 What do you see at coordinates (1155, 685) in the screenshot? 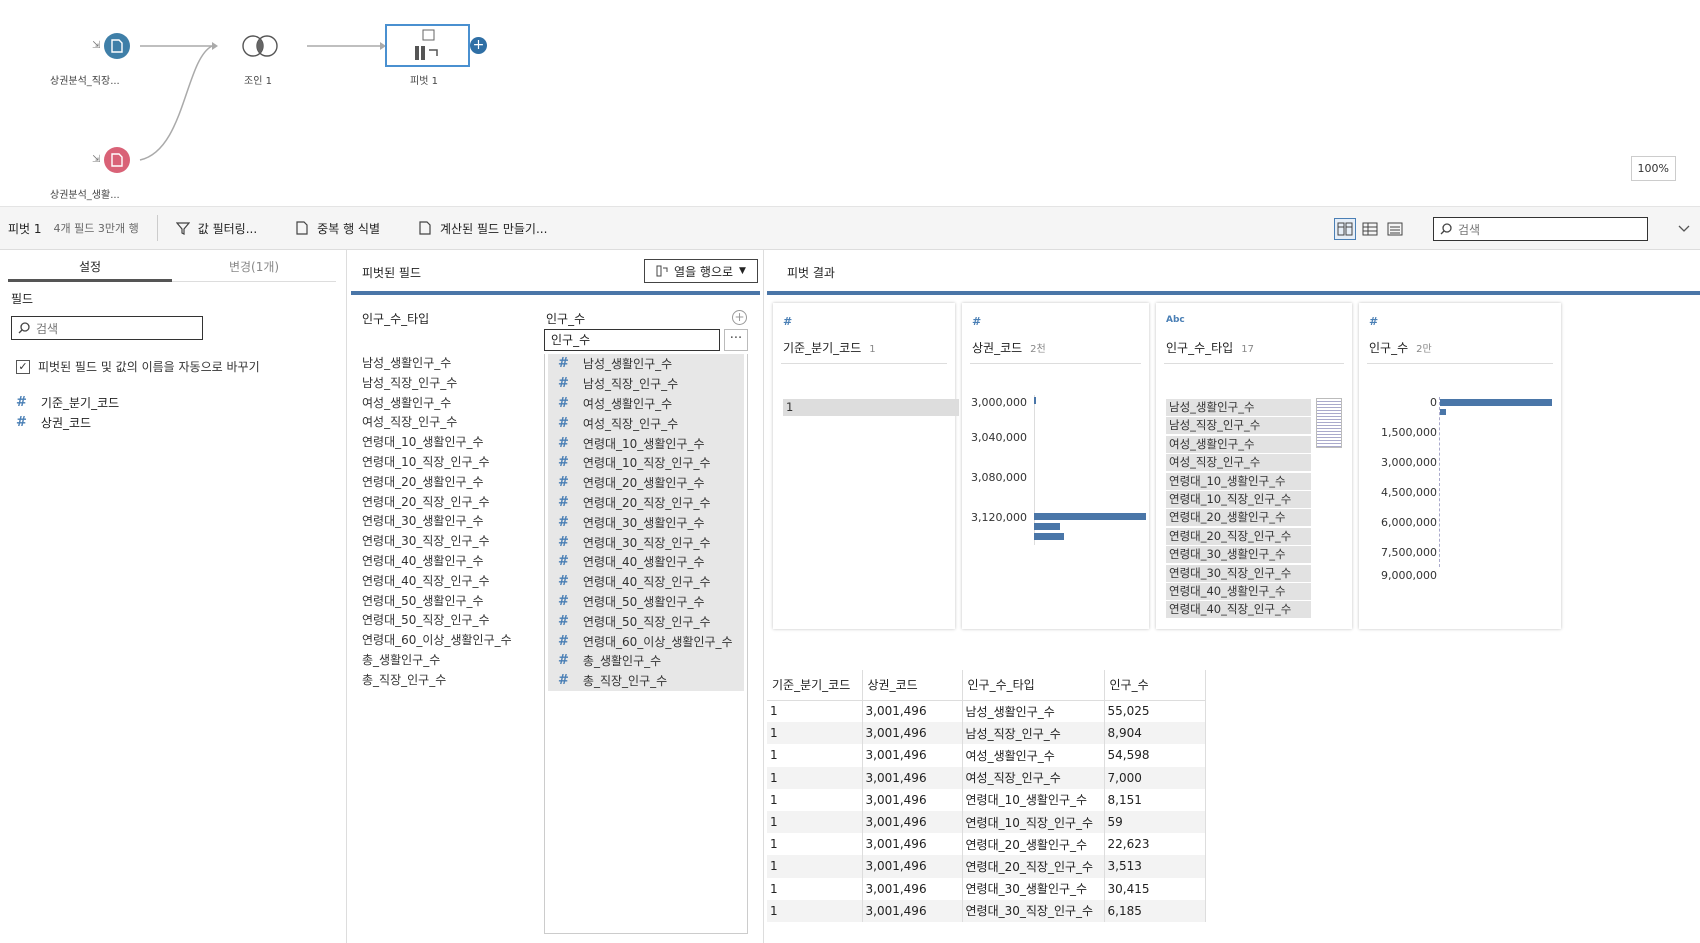
I see `column-header: 인구_수` at bounding box center [1155, 685].